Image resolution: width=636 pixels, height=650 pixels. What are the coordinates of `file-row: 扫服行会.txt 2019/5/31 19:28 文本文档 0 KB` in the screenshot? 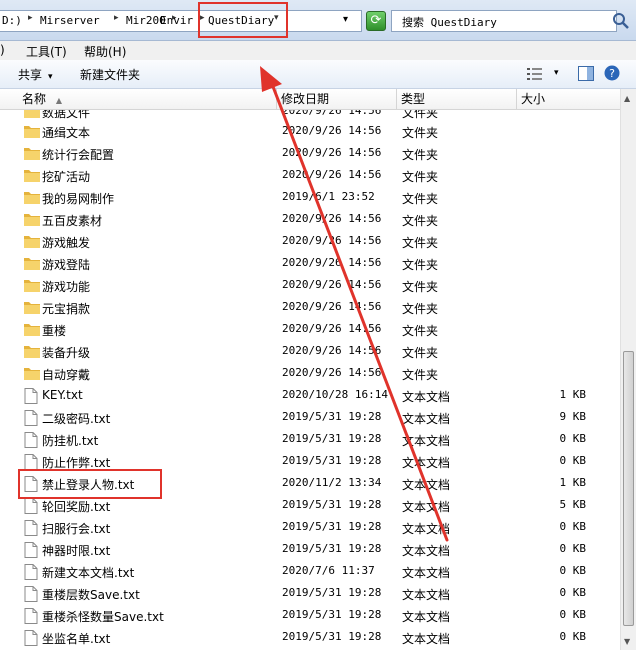 It's located at (310, 527).